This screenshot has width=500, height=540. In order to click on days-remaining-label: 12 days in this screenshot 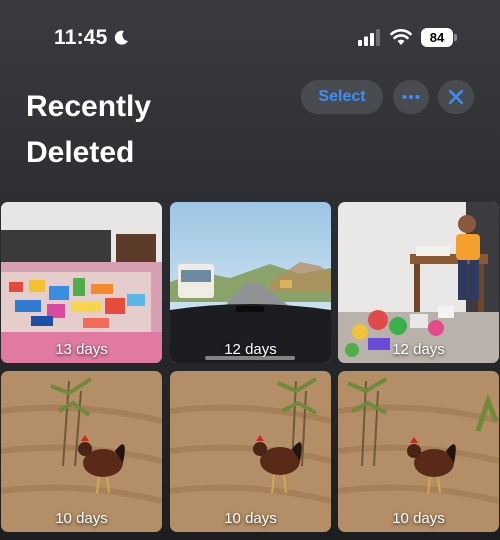, I will do `click(418, 349)`.